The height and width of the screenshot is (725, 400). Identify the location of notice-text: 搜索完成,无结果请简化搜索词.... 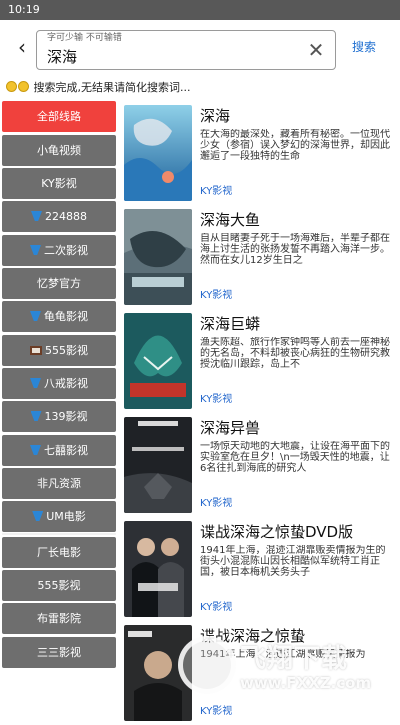
(112, 87).